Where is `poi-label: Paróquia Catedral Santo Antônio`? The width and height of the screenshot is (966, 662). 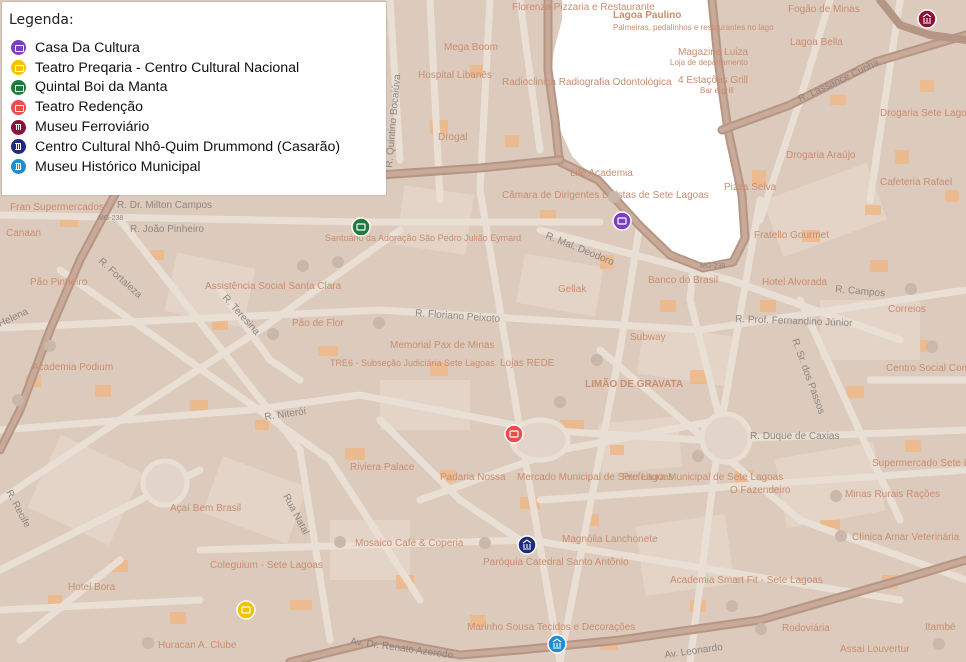 poi-label: Paróquia Catedral Santo Antônio is located at coordinates (556, 562).